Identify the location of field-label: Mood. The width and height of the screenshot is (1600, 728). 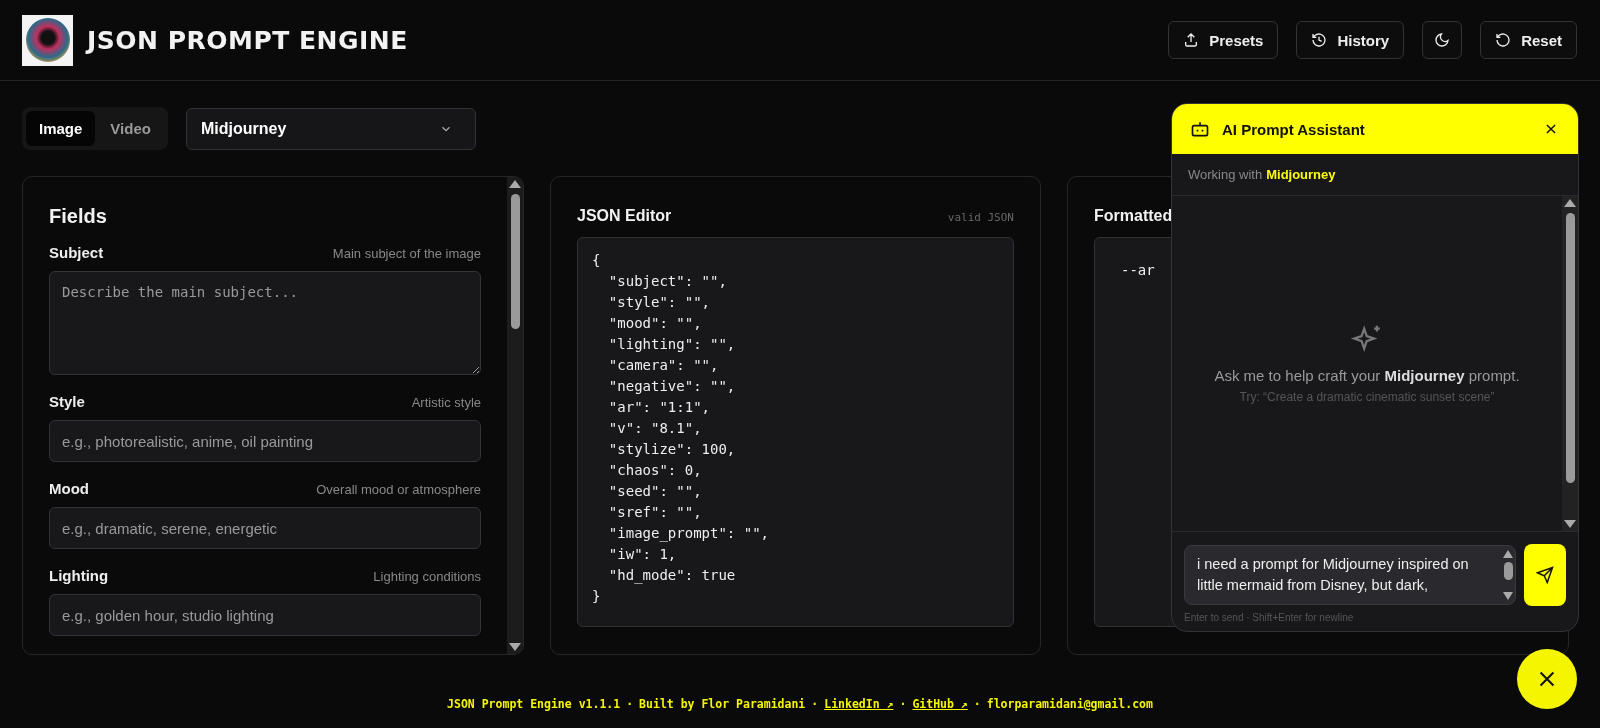
(69, 488).